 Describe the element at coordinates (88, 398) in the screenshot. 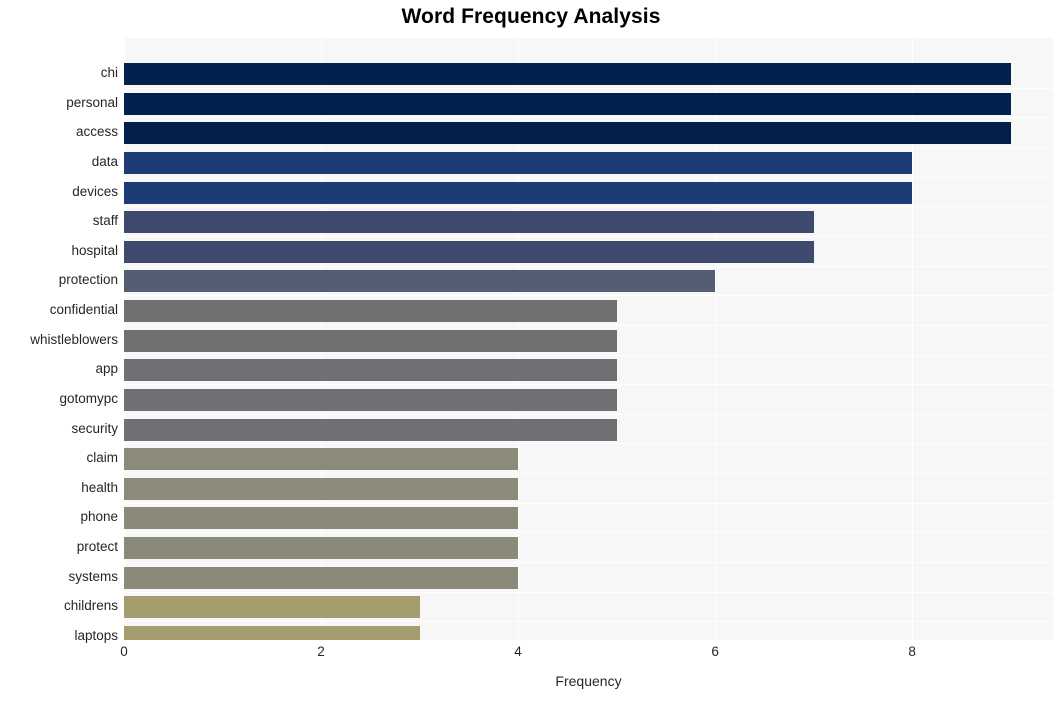

I see `y-tick-label-gotomypc: gotomypc` at that location.